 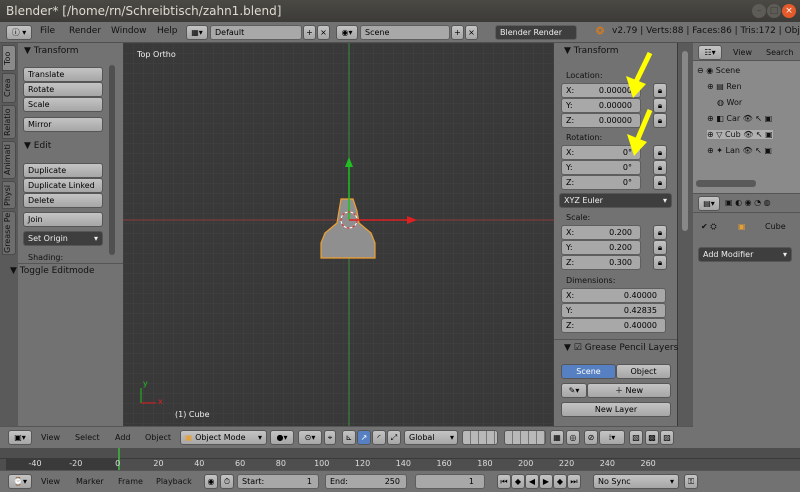 I want to click on tl-menu-playback: Playback, so click(x=174, y=481).